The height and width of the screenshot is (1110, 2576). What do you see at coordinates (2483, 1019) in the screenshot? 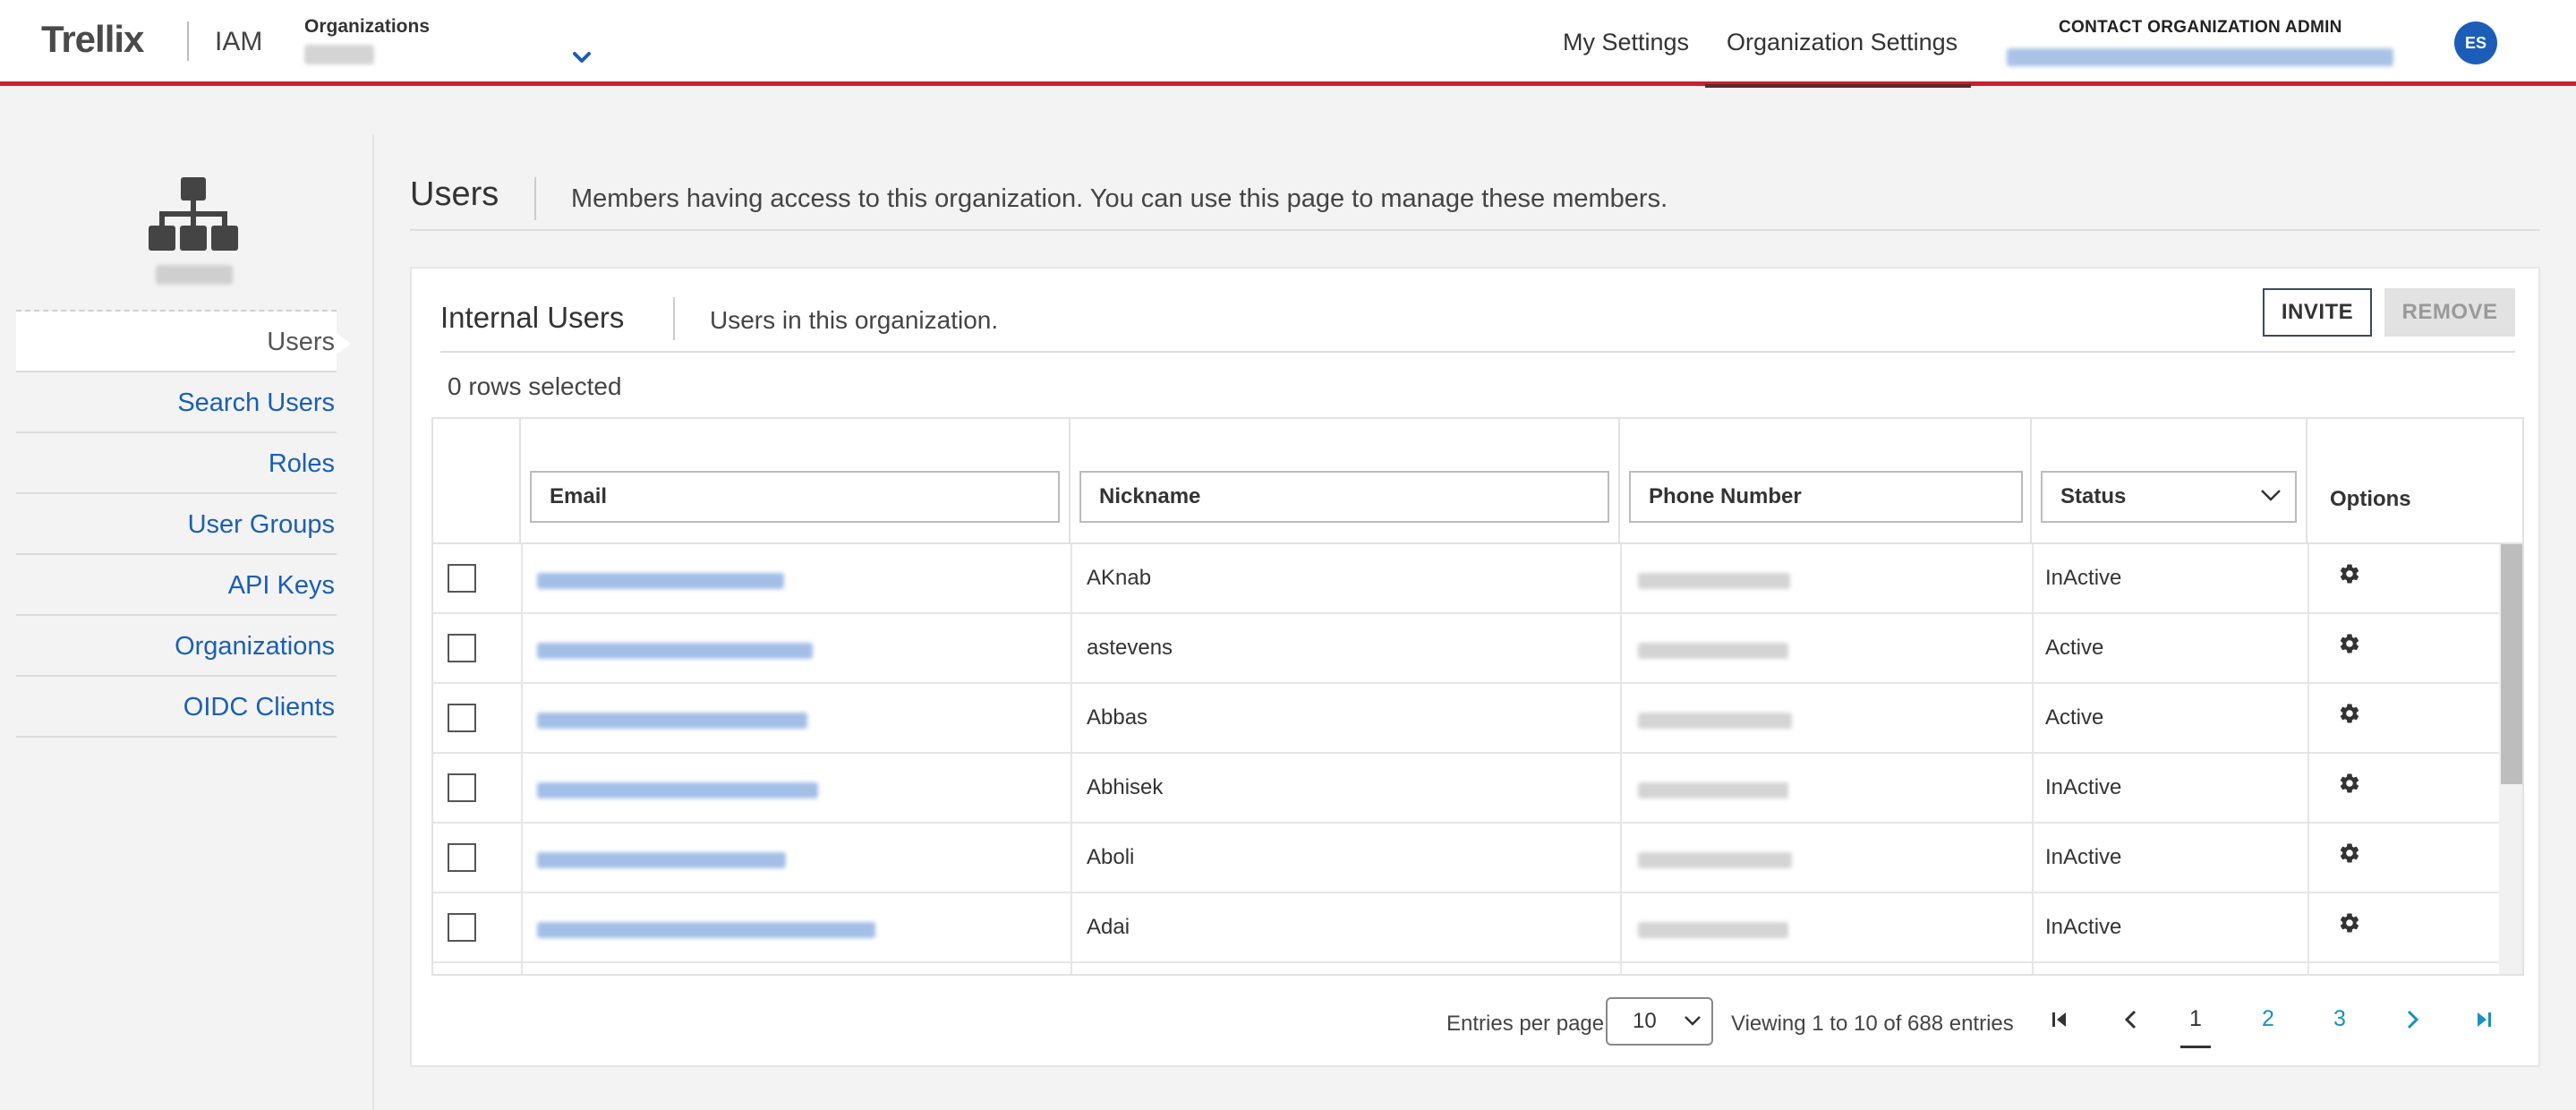
I see `last-page-icon` at bounding box center [2483, 1019].